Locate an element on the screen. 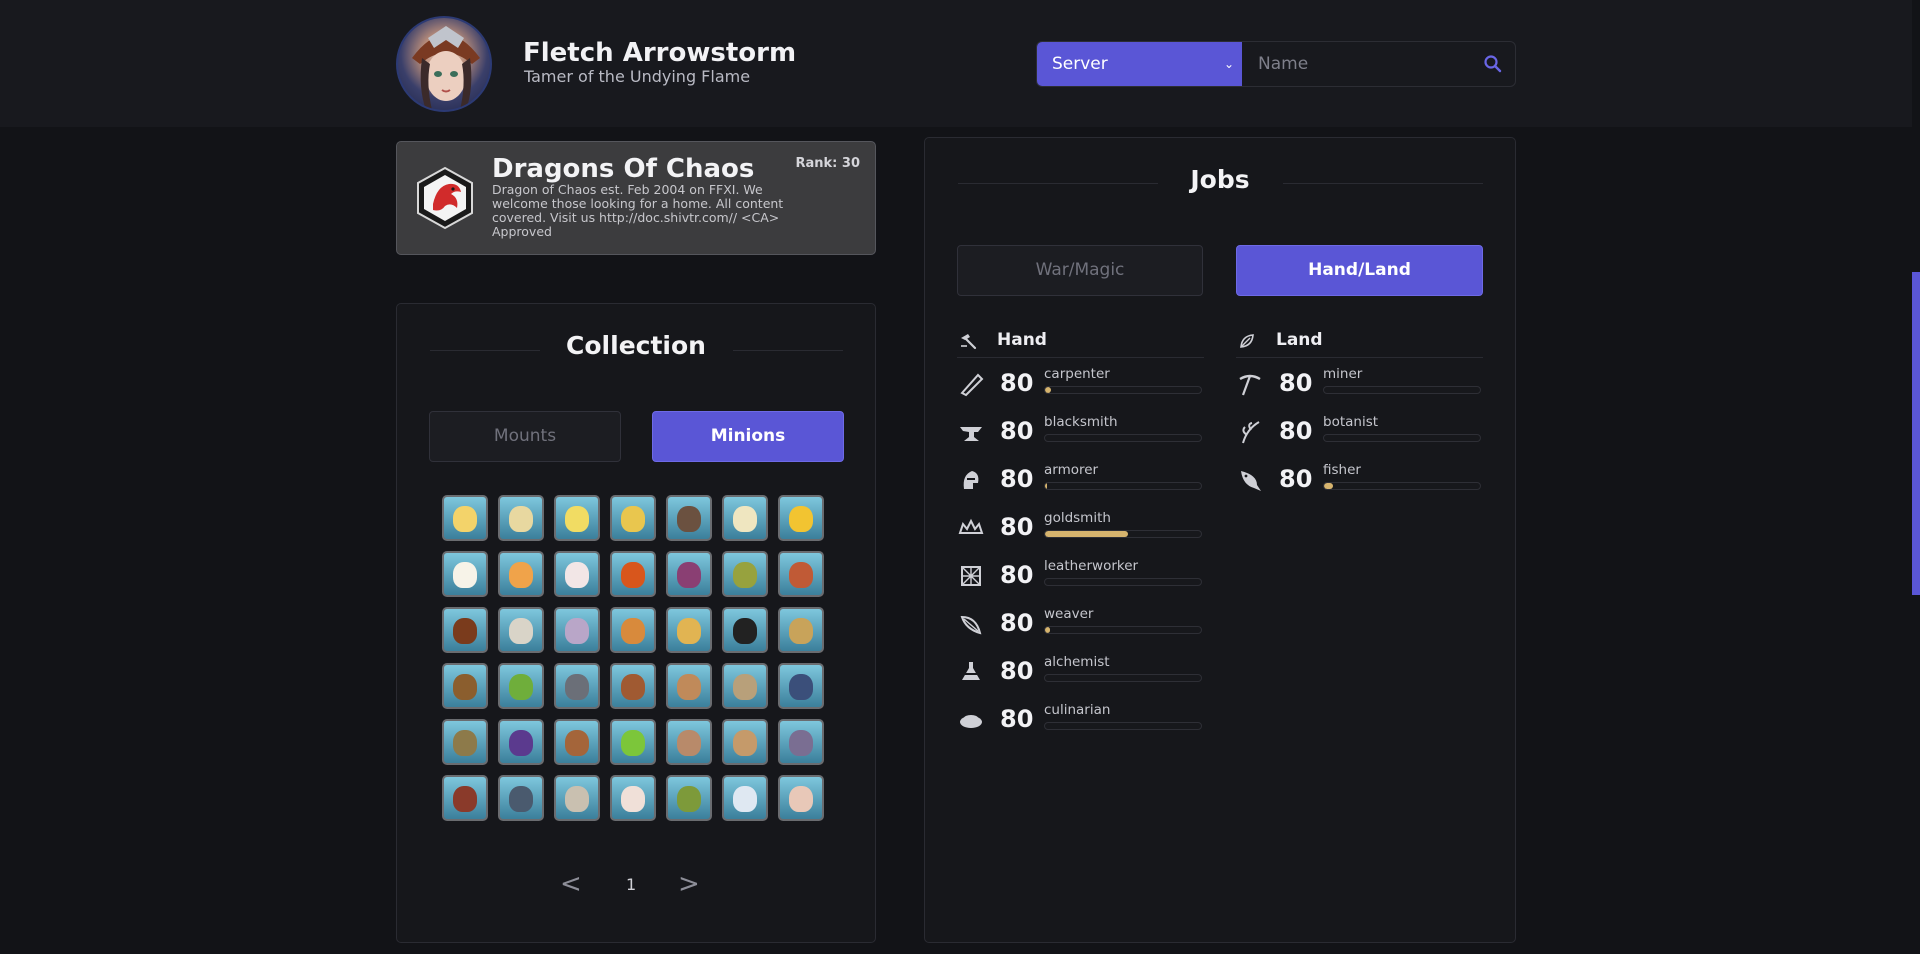 Image resolution: width=1920 pixels, height=954 pixels. leaf-icon is located at coordinates (1247, 341).